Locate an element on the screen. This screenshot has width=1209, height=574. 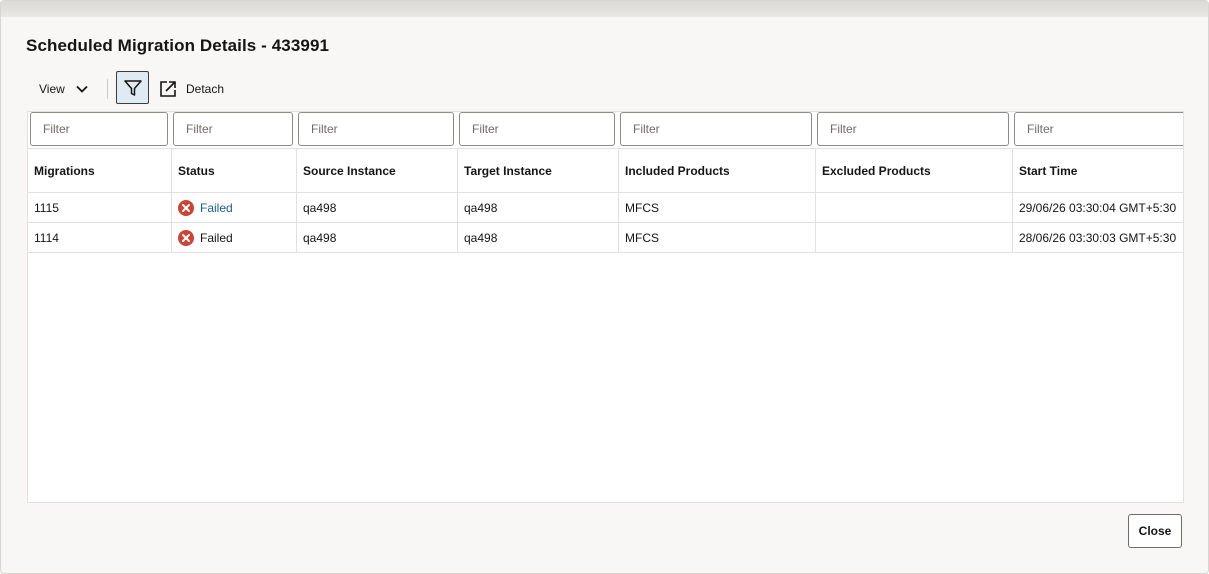
detach-button: Detach is located at coordinates (191, 89).